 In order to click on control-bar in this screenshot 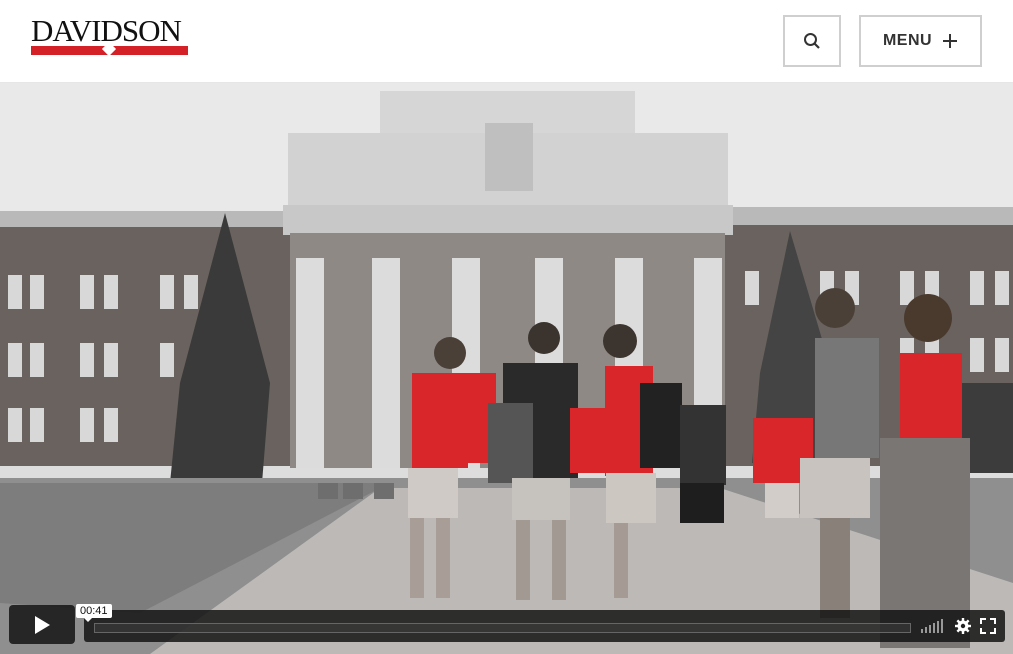, I will do `click(544, 626)`.